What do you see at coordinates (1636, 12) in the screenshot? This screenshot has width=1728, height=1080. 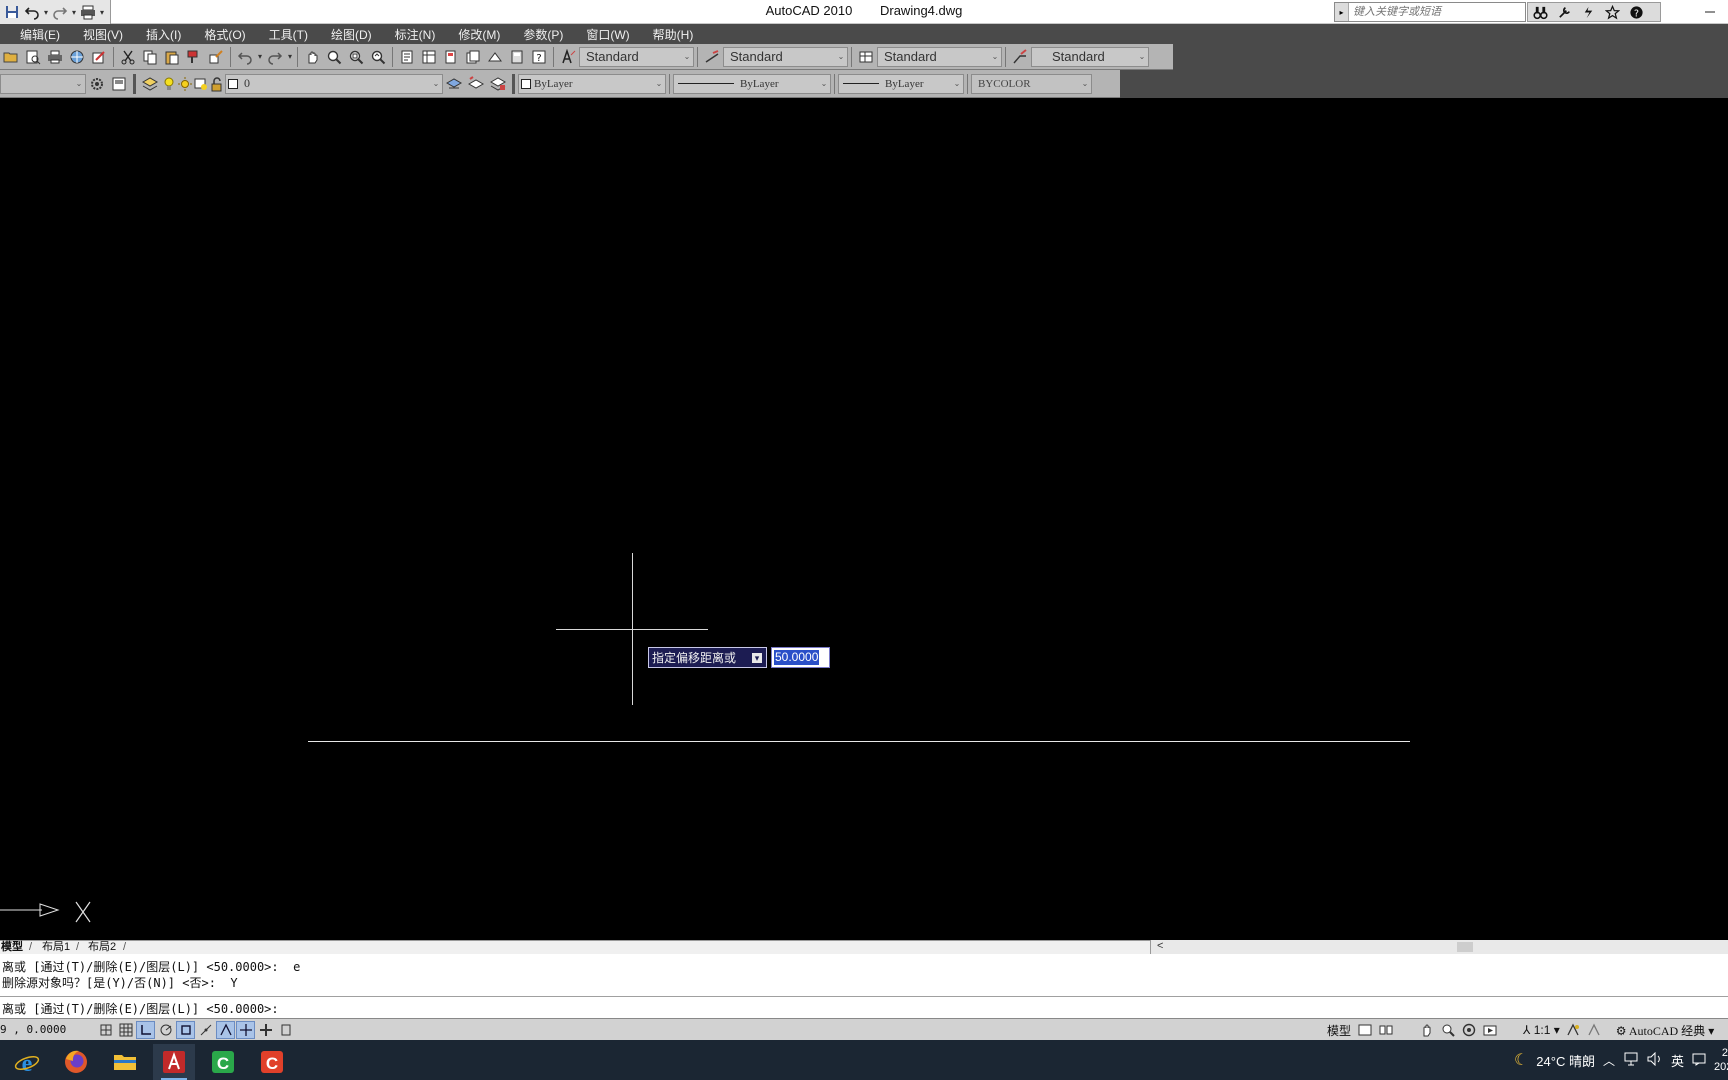 I see `help-icon: ?` at bounding box center [1636, 12].